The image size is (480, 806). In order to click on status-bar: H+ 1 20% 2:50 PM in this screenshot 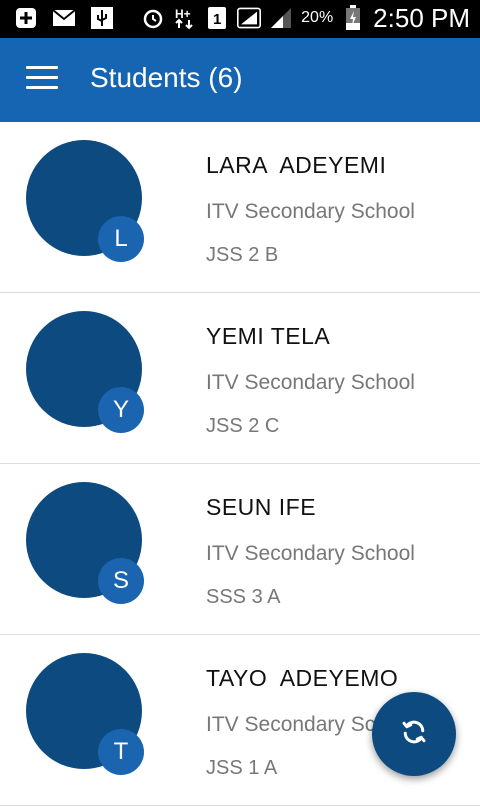, I will do `click(240, 19)`.